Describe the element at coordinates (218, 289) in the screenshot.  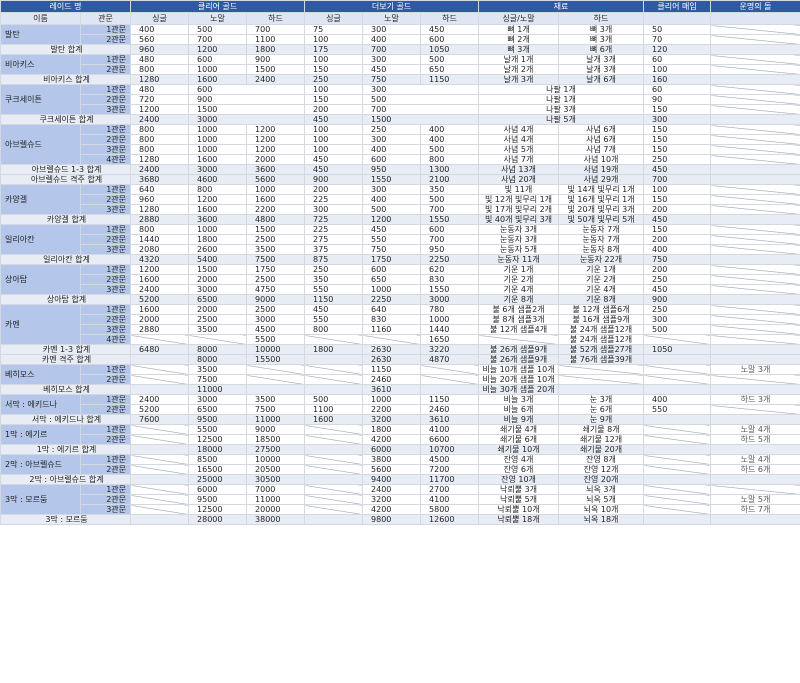
I see `gold-normal: 3000` at that location.